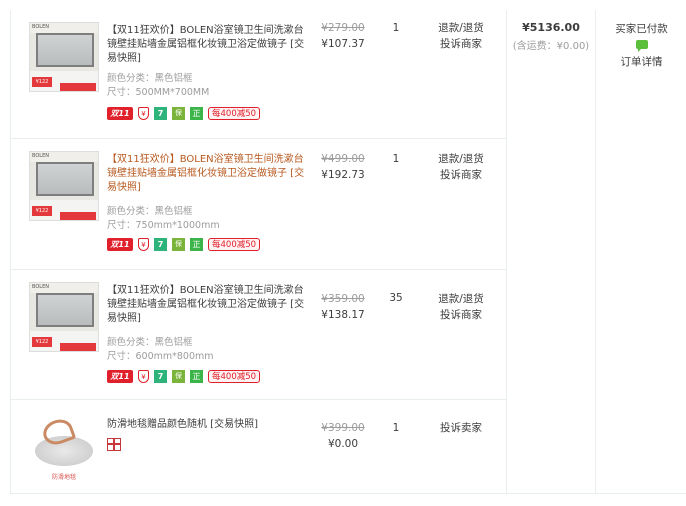 This screenshot has height=506, width=686. Describe the element at coordinates (343, 428) in the screenshot. I see `original-price: ¥399.00` at that location.